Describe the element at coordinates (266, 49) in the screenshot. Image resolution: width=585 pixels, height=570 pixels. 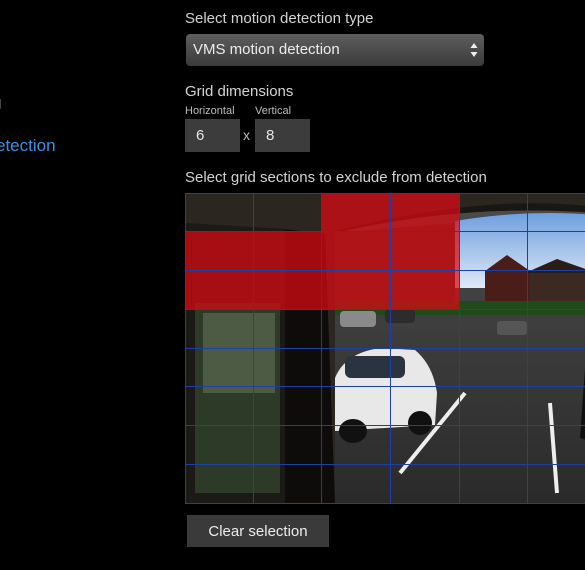
I see `motion-type-selected-value: VMS motion detection` at that location.